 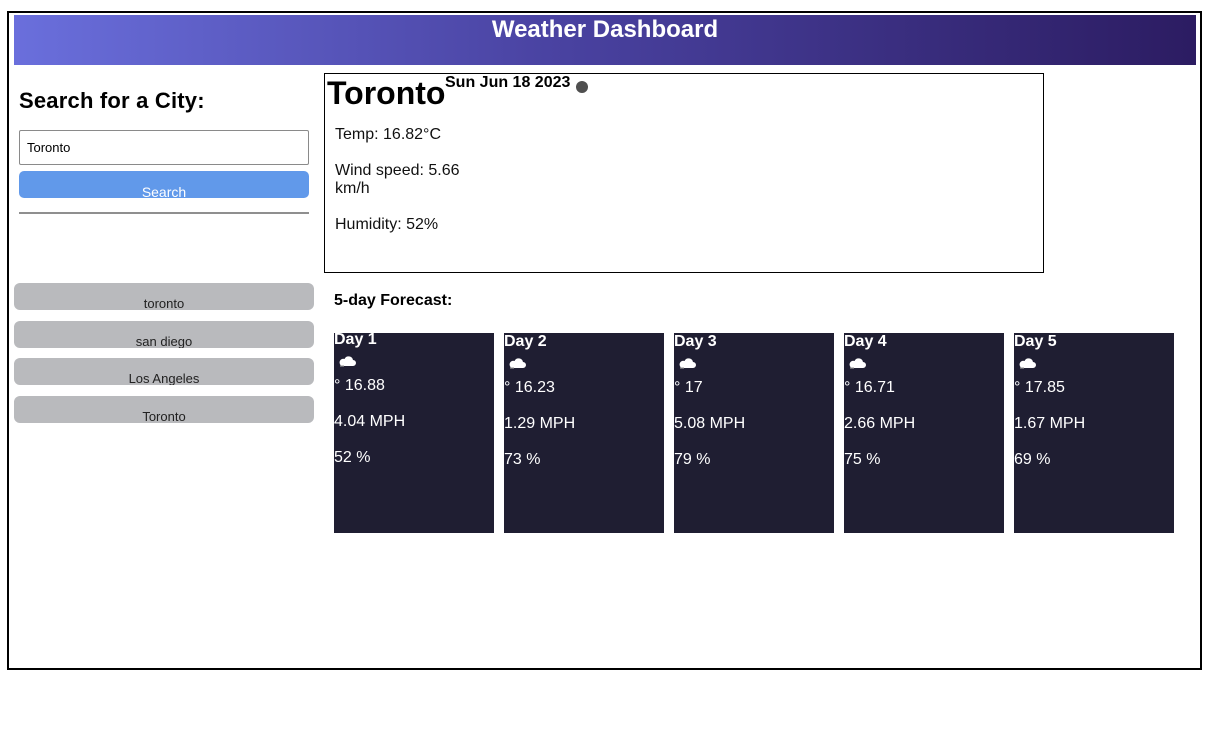 What do you see at coordinates (1094, 433) in the screenshot?
I see `forecast-card-day-5: Day 5 ° 17.85 1.67 MPH 69 %` at bounding box center [1094, 433].